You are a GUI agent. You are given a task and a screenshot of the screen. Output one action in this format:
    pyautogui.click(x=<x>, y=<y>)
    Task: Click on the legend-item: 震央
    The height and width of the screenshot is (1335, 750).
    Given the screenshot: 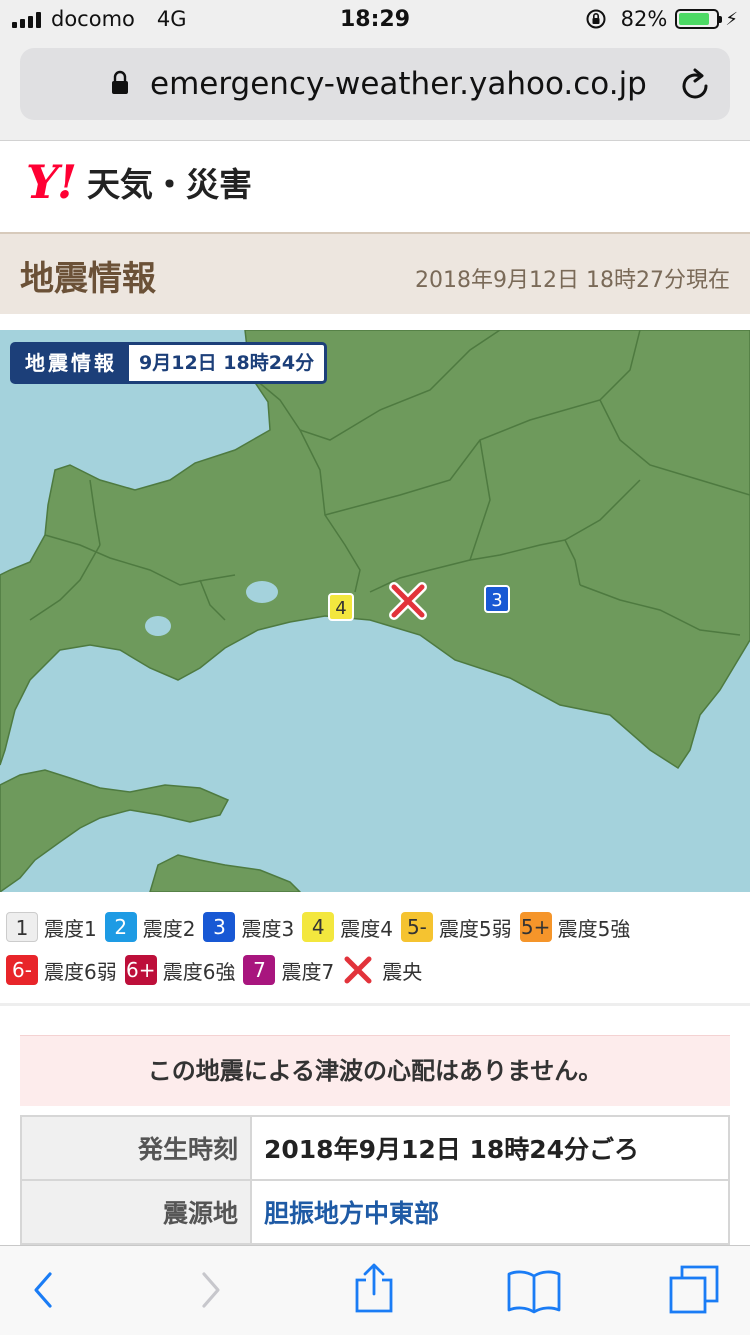 What is the action you would take?
    pyautogui.click(x=382, y=970)
    